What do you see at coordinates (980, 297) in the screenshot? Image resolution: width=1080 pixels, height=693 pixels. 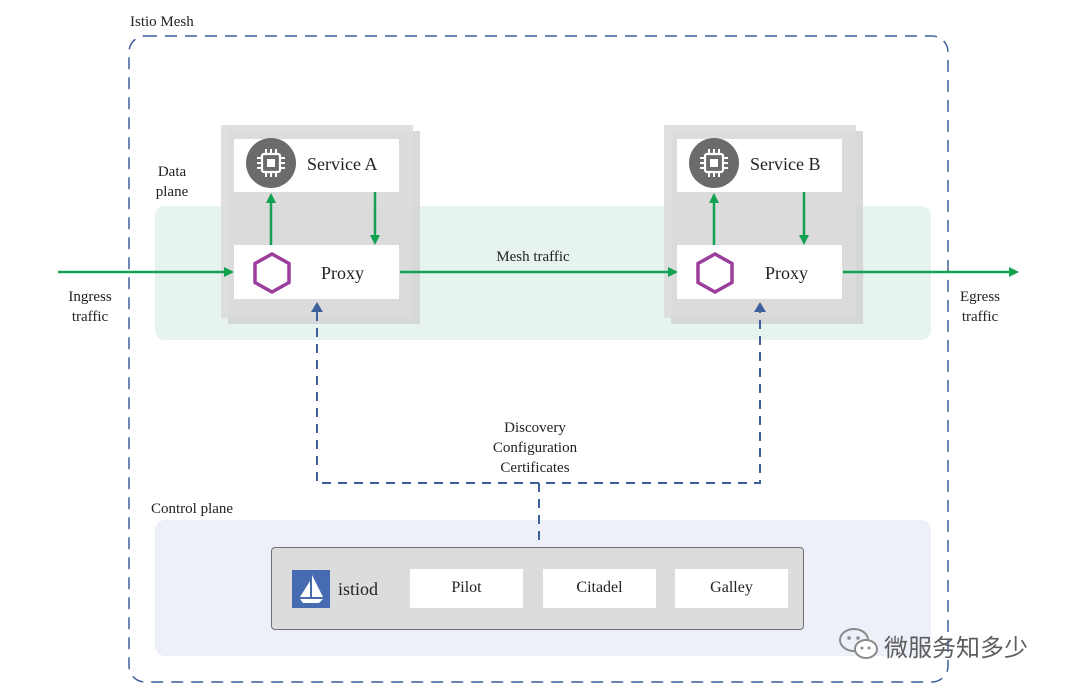 I see `egress-label-line1: Egress` at bounding box center [980, 297].